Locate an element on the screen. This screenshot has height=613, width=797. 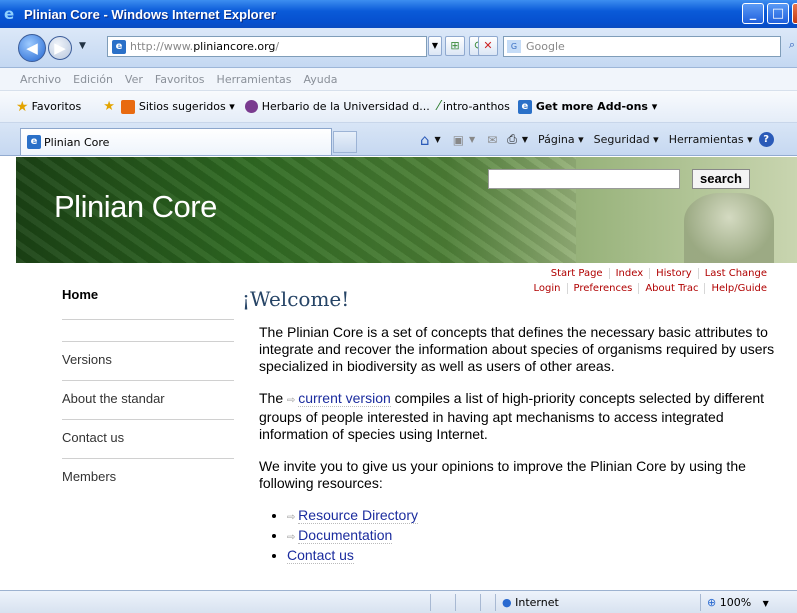
minimize-button: _ is located at coordinates (753, 13).